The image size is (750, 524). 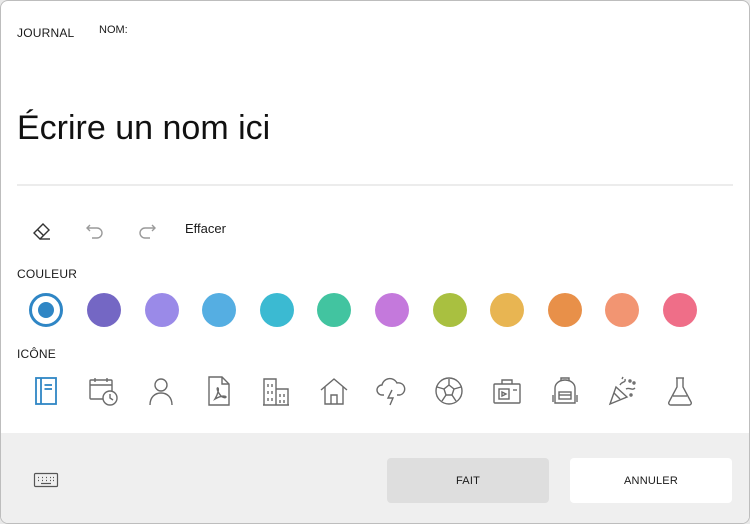 What do you see at coordinates (680, 391) in the screenshot?
I see `flask-icon` at bounding box center [680, 391].